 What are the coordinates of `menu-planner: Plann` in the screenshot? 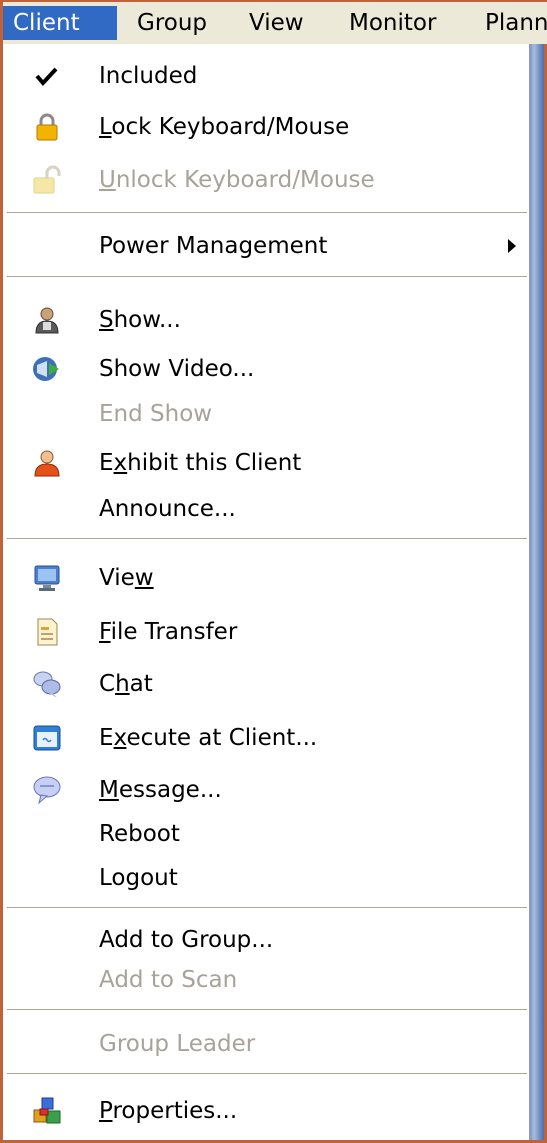 It's located at (511, 23).